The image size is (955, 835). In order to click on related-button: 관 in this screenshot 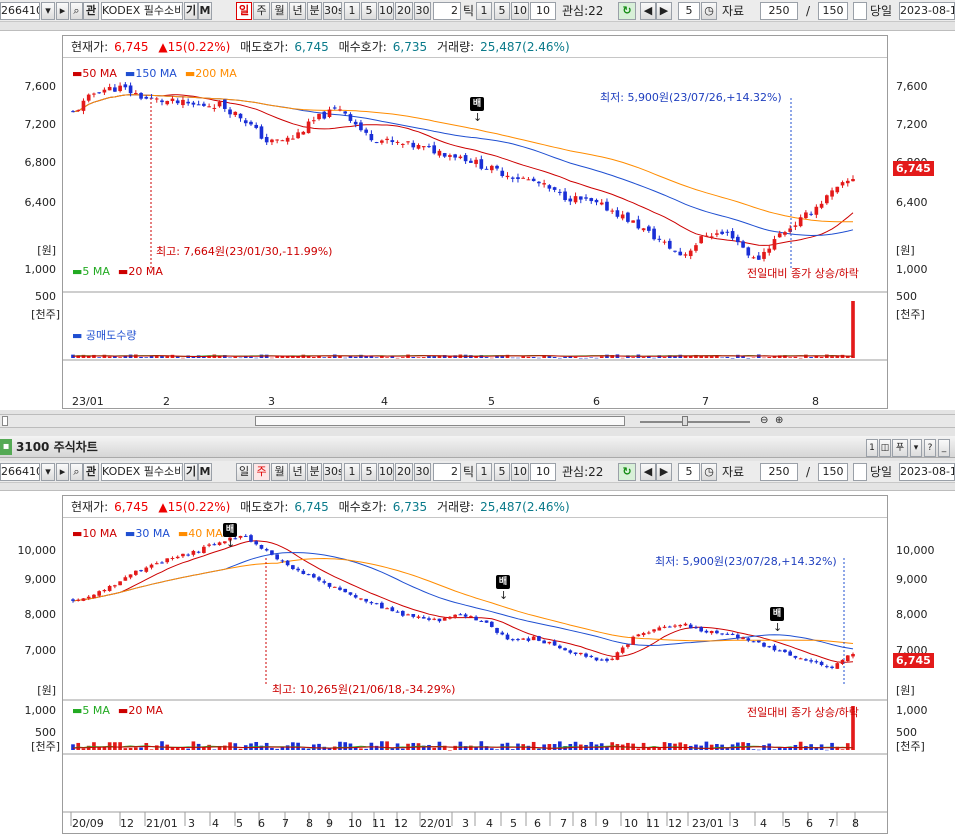, I will do `click(91, 11)`.